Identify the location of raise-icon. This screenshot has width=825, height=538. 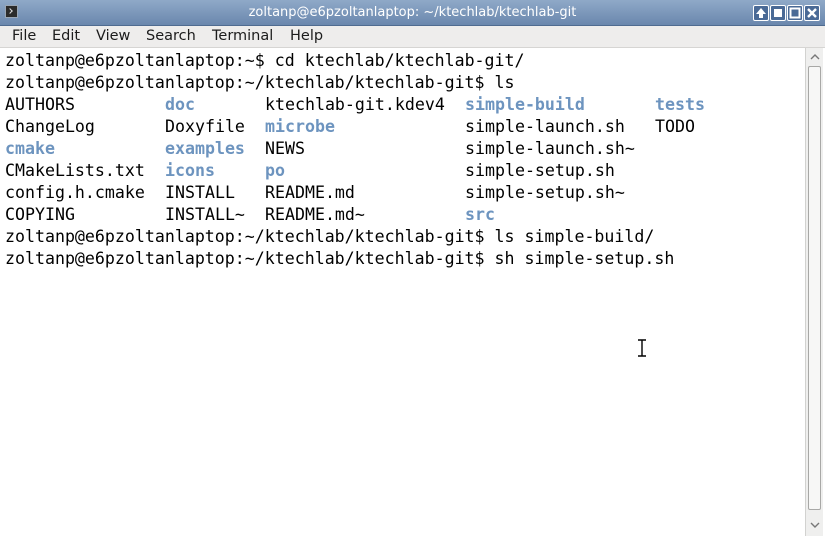
(761, 13).